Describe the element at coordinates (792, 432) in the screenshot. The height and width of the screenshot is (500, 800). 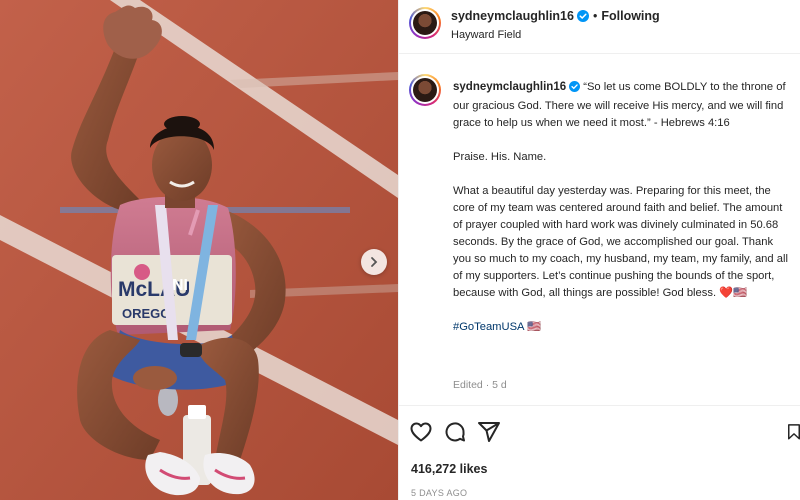
I see `bookmark-icon` at that location.